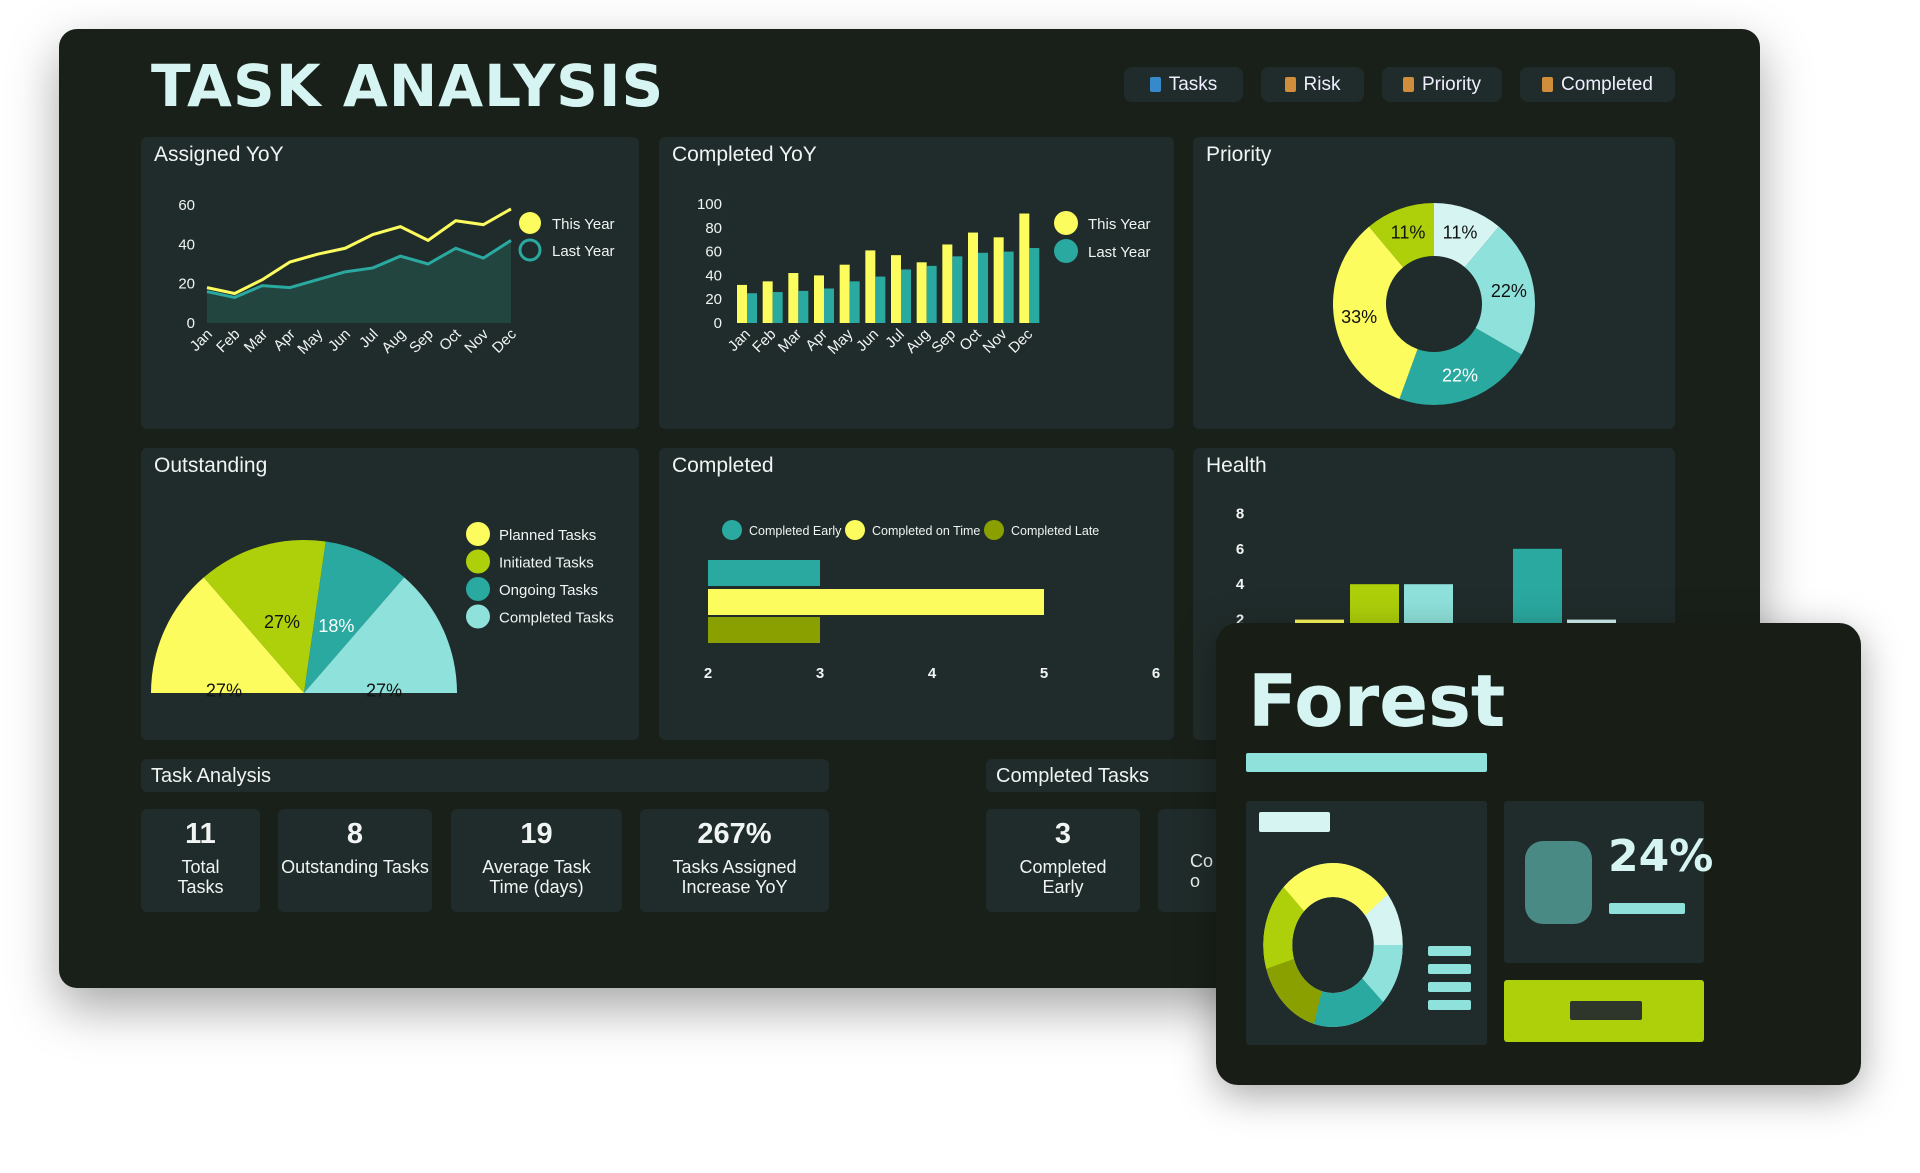  Describe the element at coordinates (1024, 268) in the screenshot. I see `bar-this-year-dec` at that location.